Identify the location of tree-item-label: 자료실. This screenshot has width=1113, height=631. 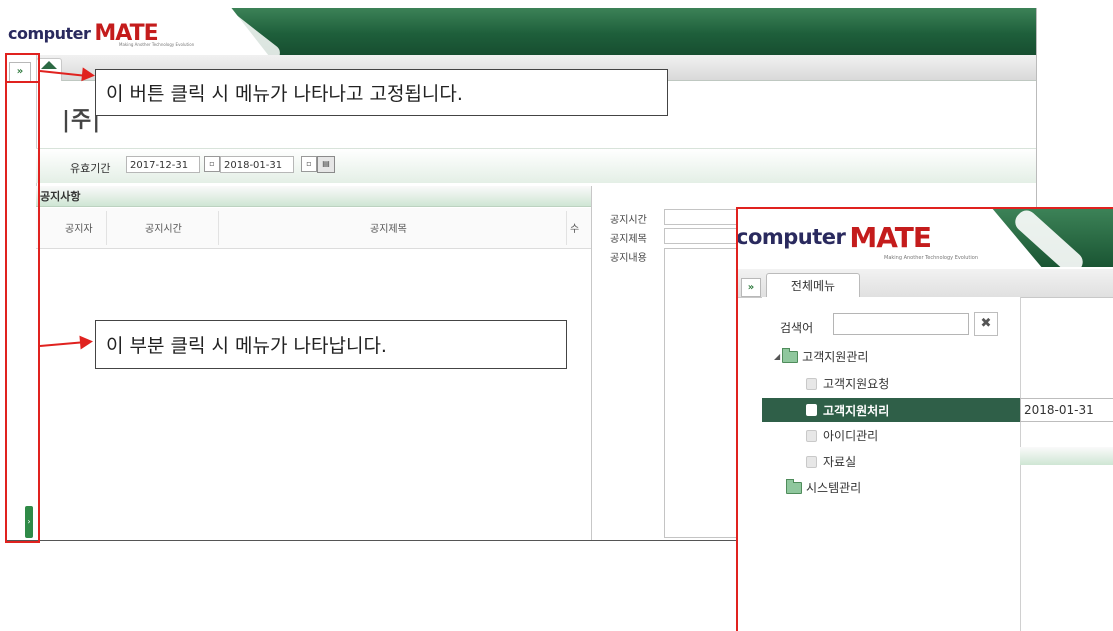
(840, 462).